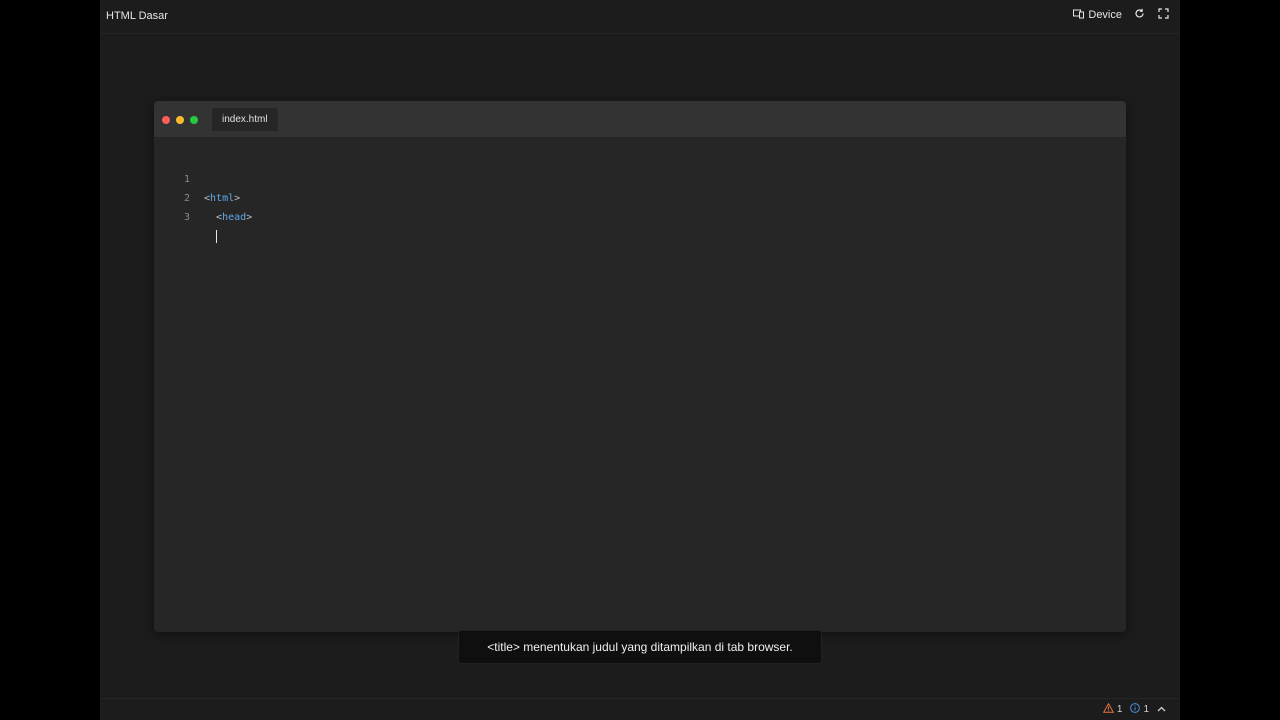  I want to click on device-icon, so click(1079, 15).